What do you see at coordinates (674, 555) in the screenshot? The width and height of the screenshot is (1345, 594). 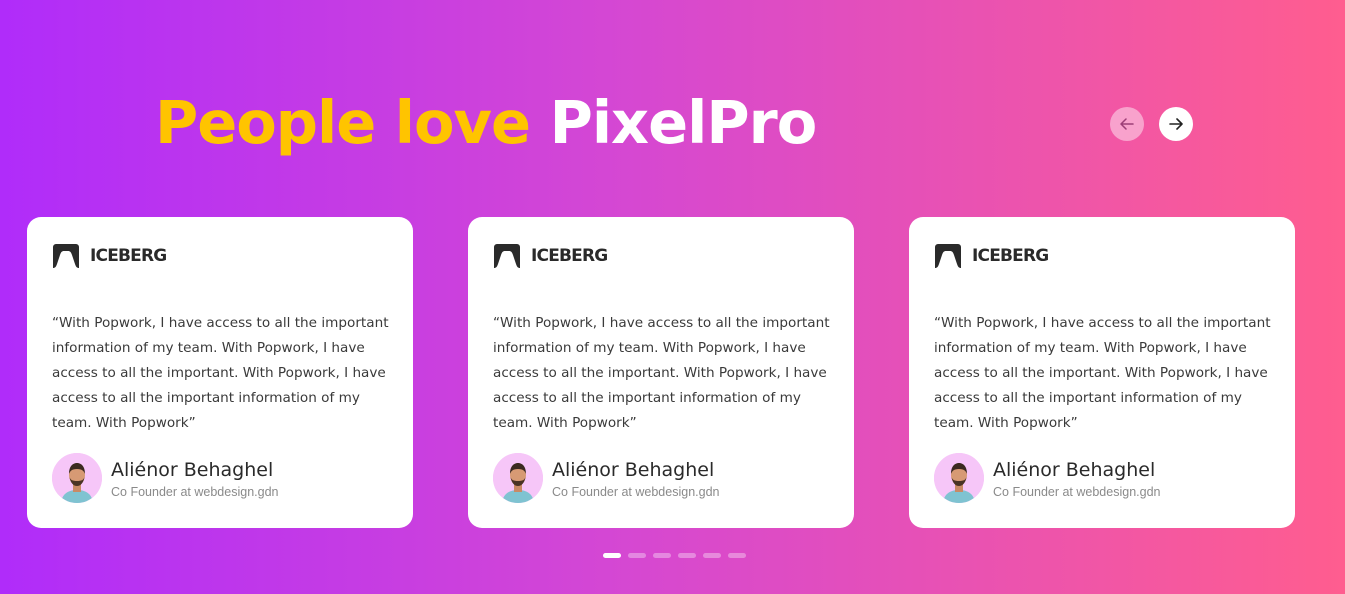 I see `carousel-pagination` at bounding box center [674, 555].